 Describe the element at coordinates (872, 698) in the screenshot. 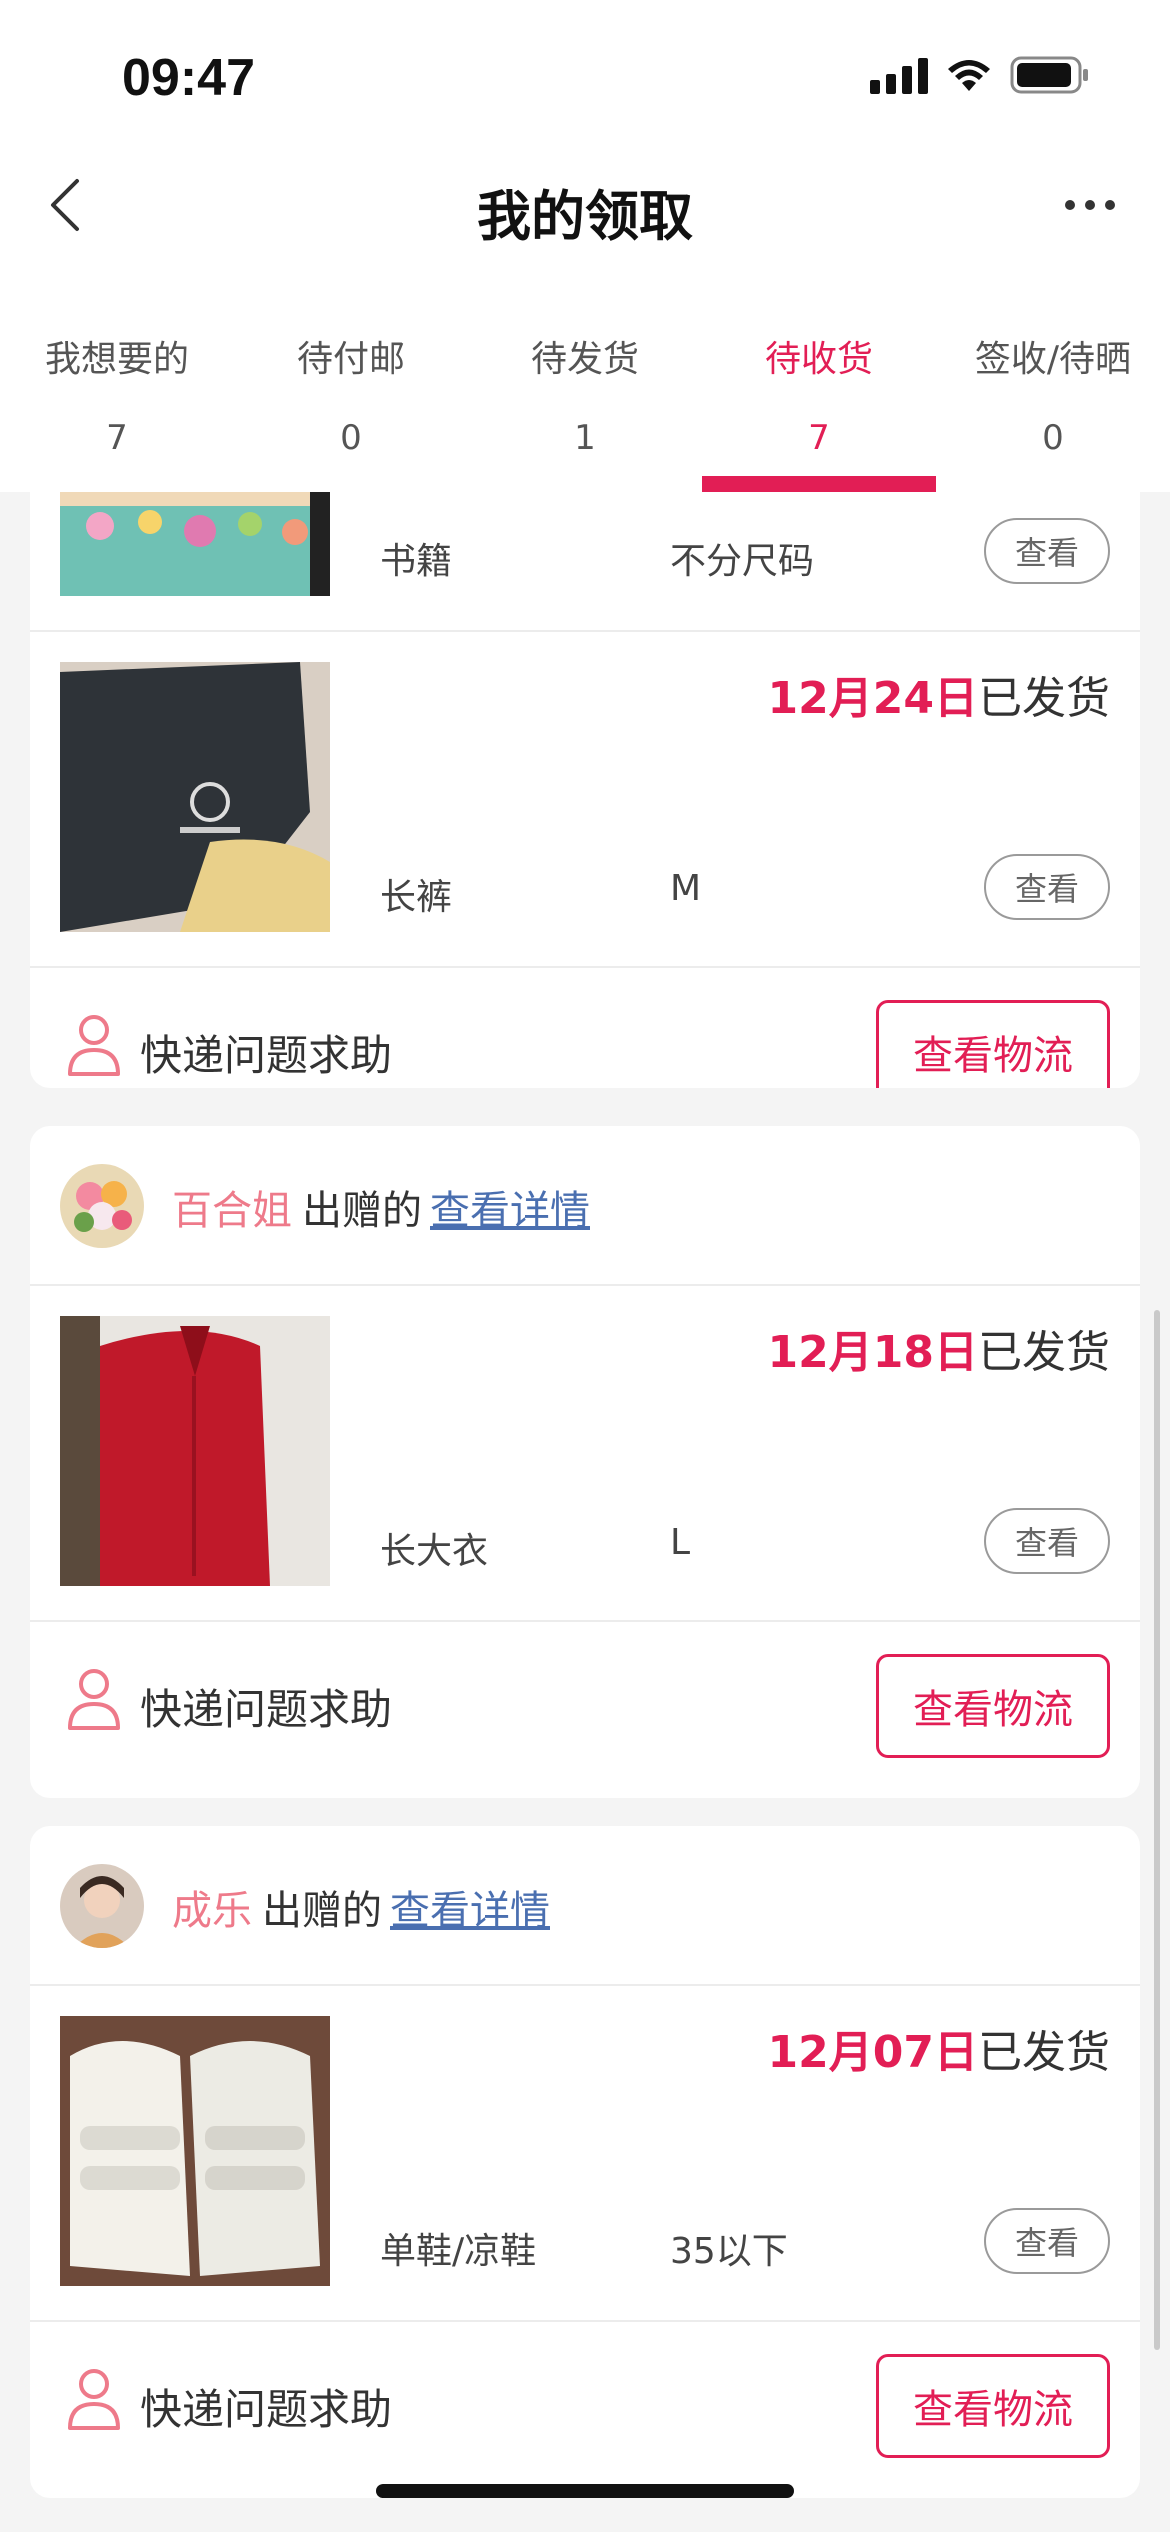

I see `ship-date: 12月24日` at that location.